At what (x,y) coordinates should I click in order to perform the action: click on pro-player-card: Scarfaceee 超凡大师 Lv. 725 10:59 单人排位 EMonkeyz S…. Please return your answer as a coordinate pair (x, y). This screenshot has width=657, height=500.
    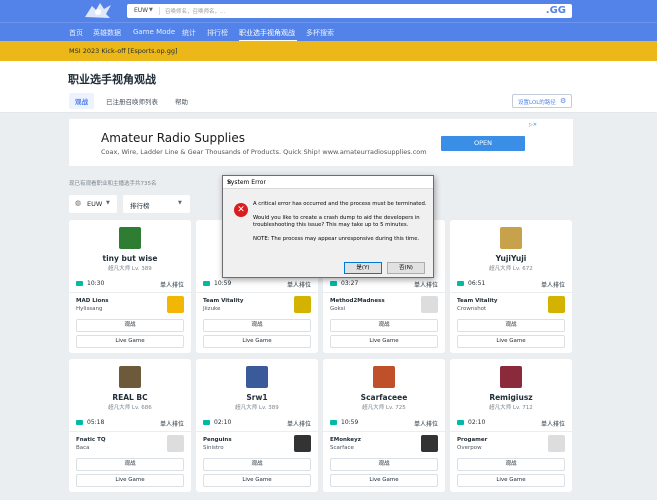
    Looking at the image, I should click on (384, 425).